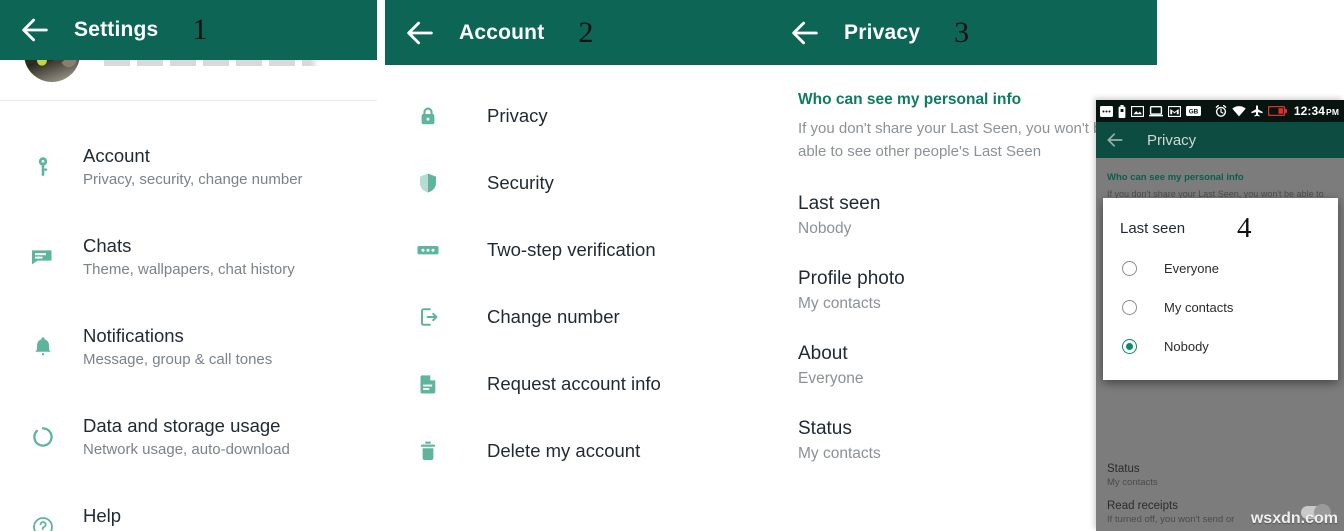 The image size is (1344, 531). I want to click on wifi-icon, so click(1239, 111).